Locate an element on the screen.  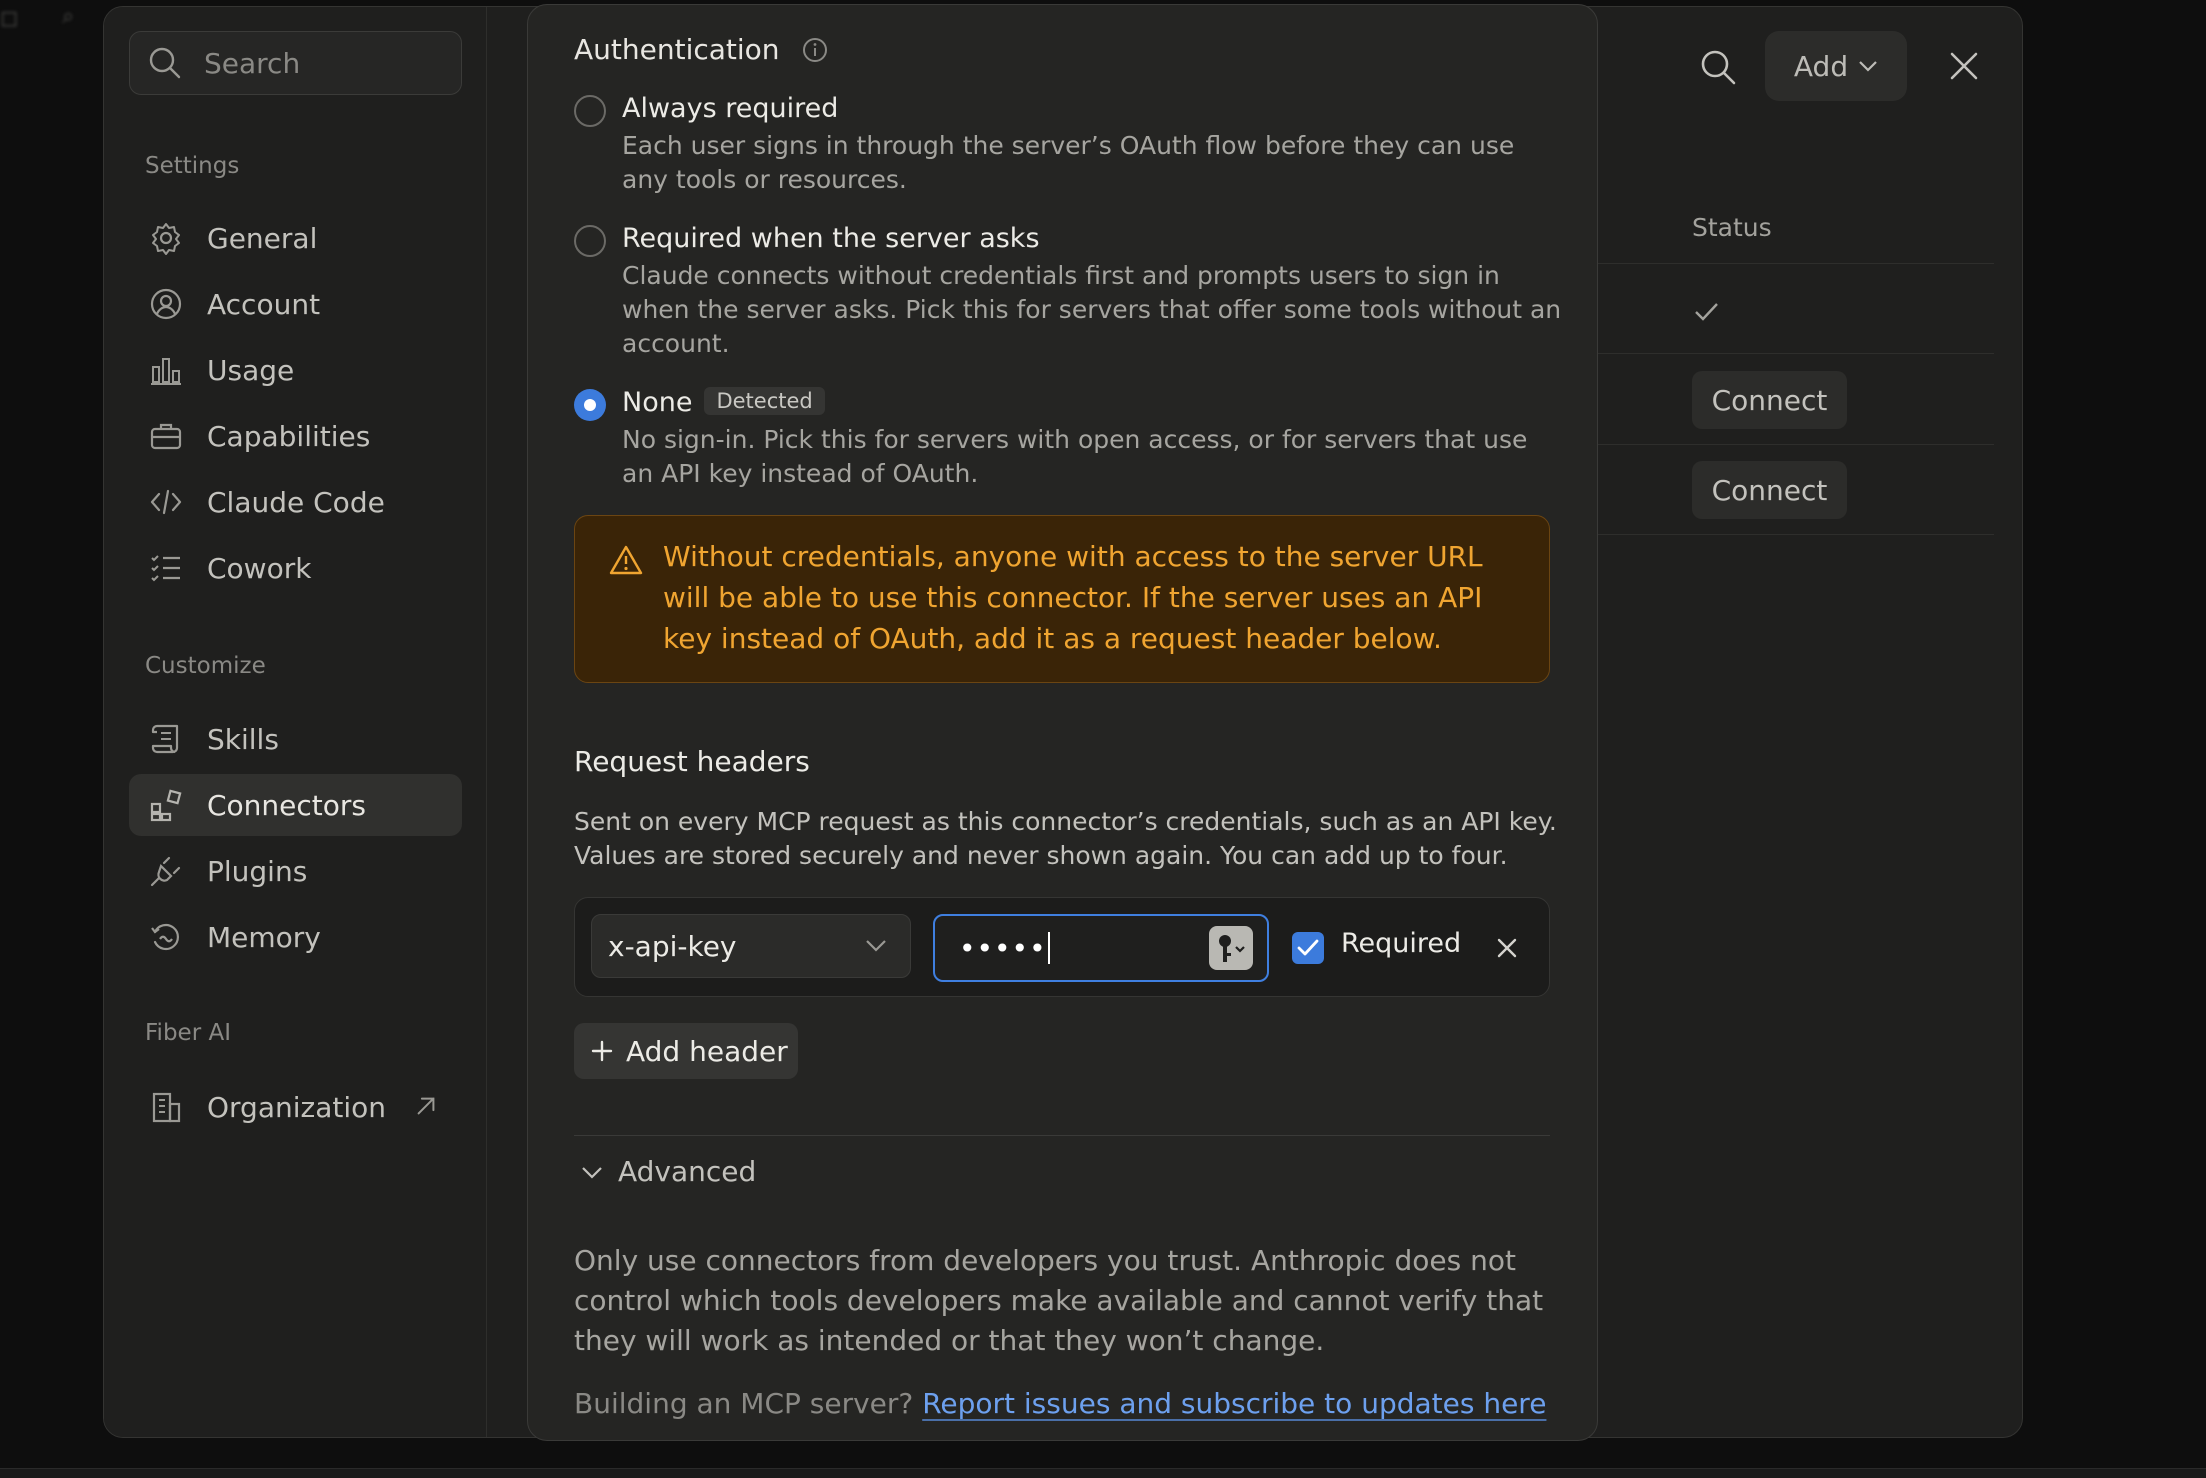
sidebar-item-general: General is located at coordinates (295, 238).